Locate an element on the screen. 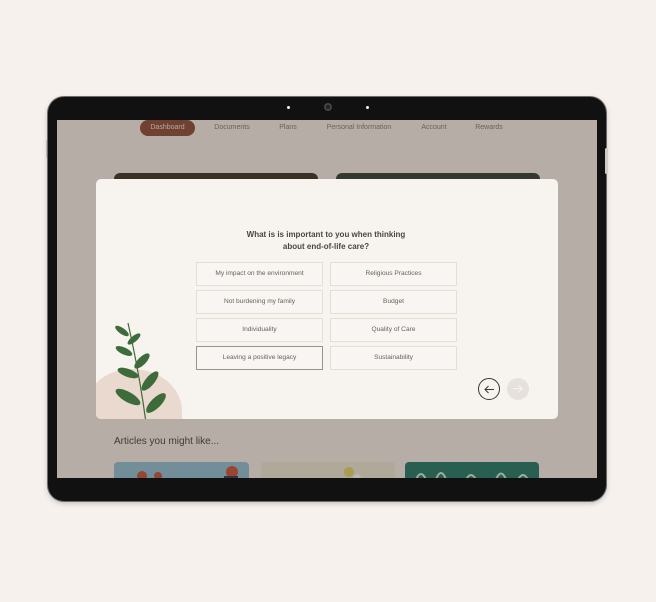 The height and width of the screenshot is (602, 656). option-positive-legacy: Leaving a positive legacy is located at coordinates (259, 358).